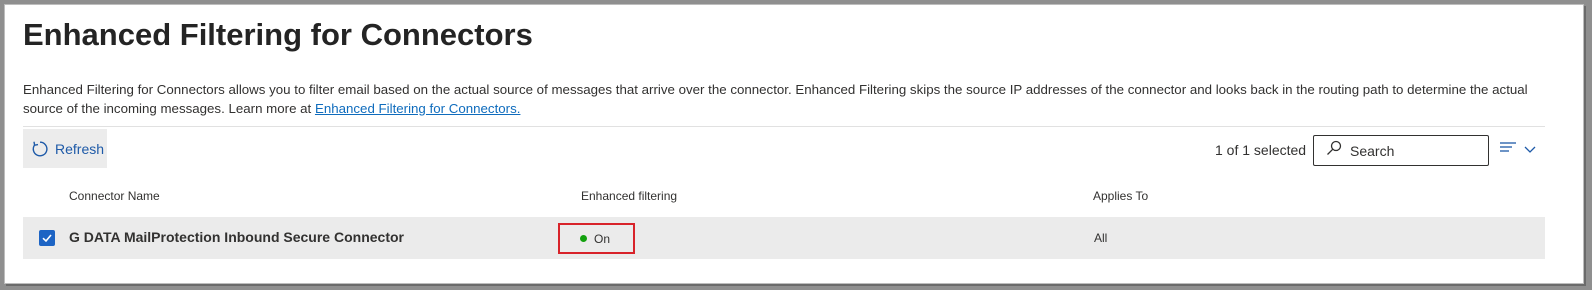  I want to click on enhanced-filtering-status: On, so click(596, 238).